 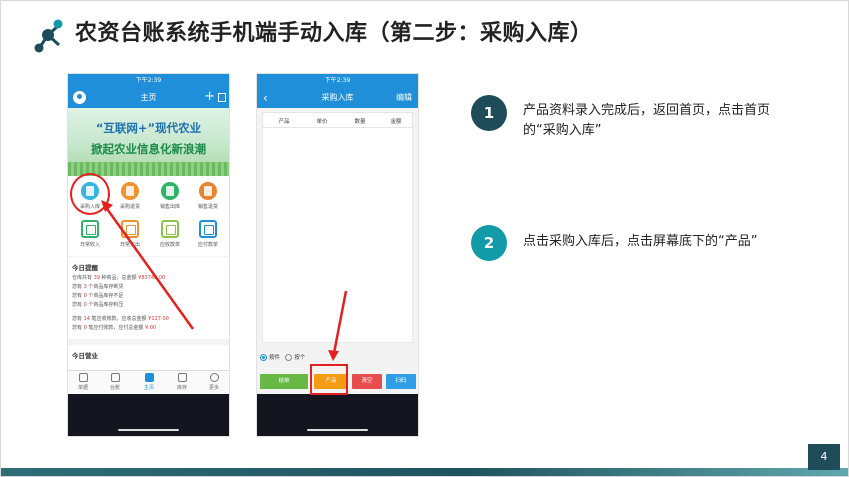 I want to click on more-icon, so click(x=214, y=377).